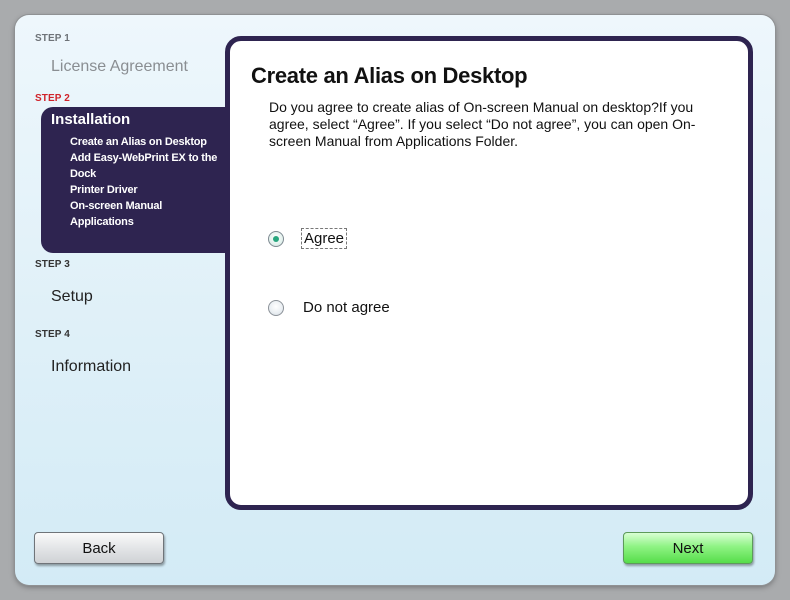 Image resolution: width=790 pixels, height=600 pixels. What do you see at coordinates (346, 307) in the screenshot?
I see `disagree-label: Do not agree` at bounding box center [346, 307].